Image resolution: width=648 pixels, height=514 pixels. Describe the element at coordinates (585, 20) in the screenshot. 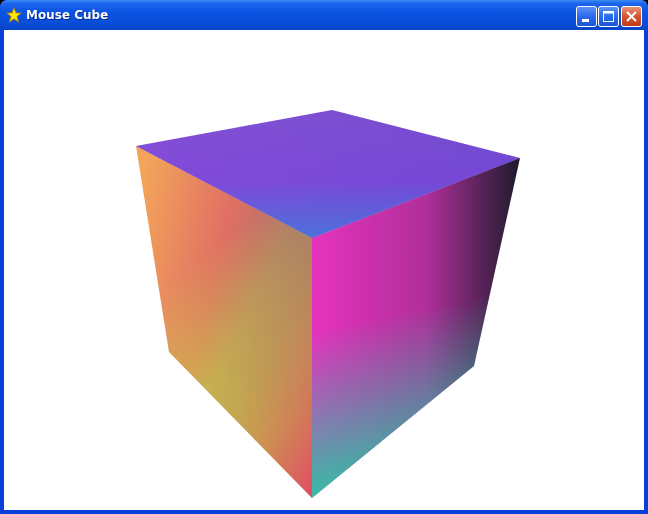

I see `minimize-icon` at that location.